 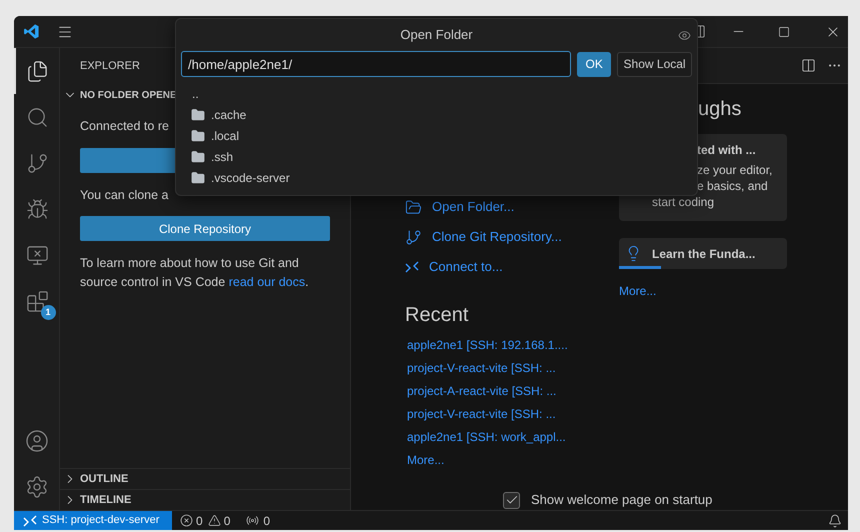 I want to click on recent-heading: Recent, so click(x=437, y=315).